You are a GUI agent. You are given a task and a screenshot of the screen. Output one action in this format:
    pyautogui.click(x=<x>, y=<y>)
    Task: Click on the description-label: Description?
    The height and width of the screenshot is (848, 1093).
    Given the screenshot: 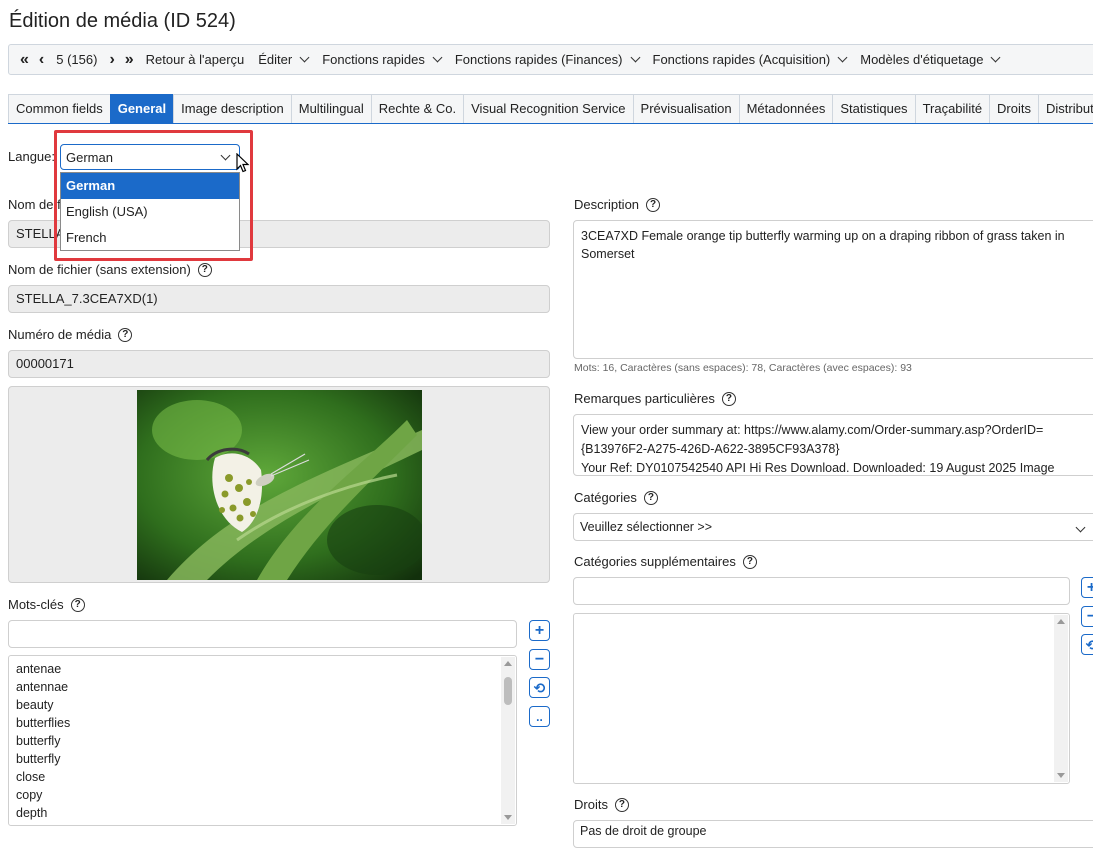 What is the action you would take?
    pyautogui.click(x=617, y=204)
    